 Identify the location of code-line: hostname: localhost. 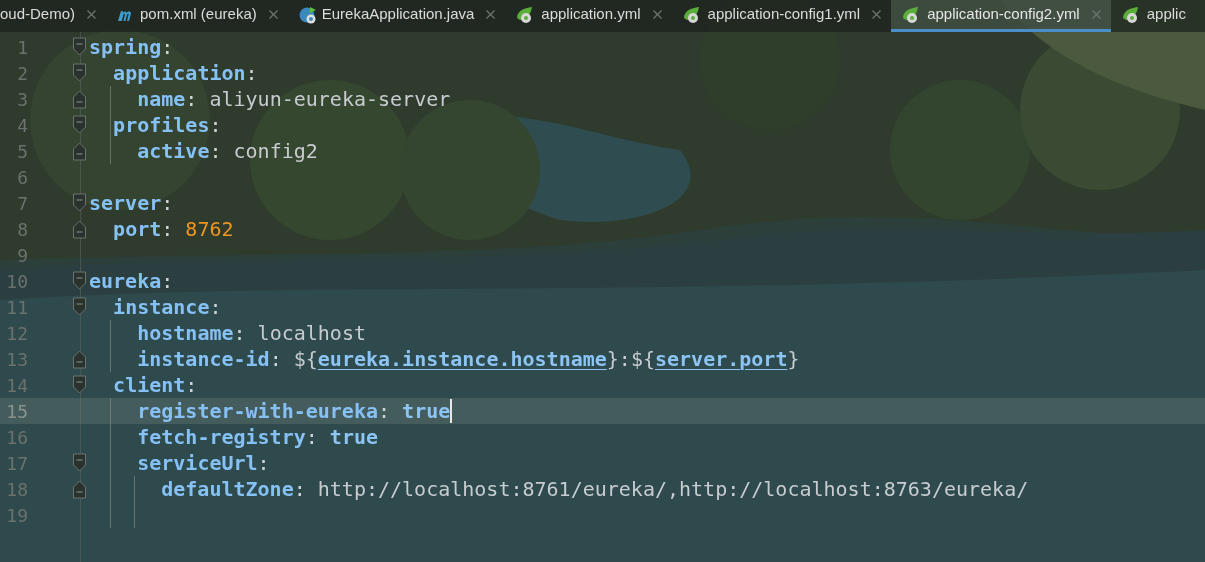
(251, 333).